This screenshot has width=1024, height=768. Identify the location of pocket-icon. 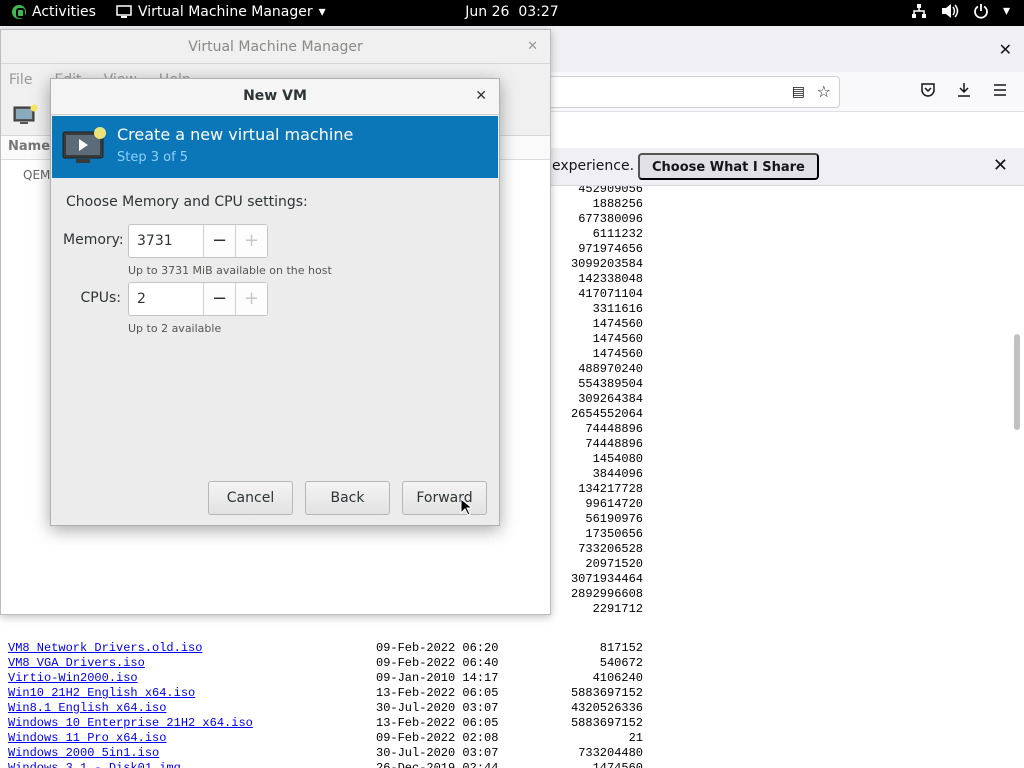
(928, 90).